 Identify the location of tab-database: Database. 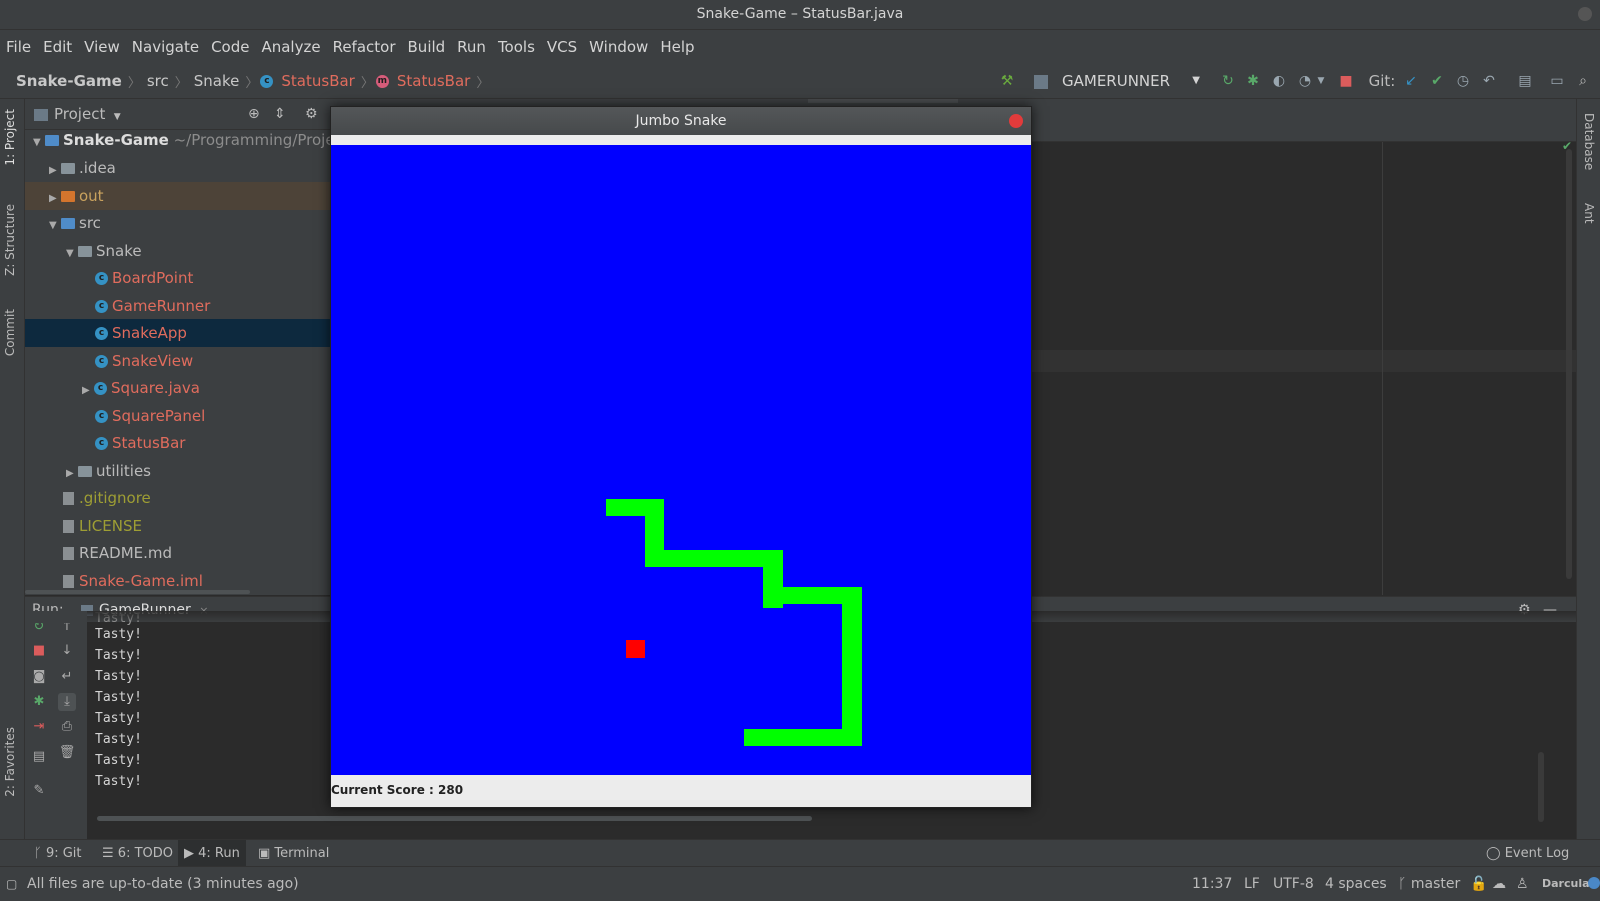
(1589, 141).